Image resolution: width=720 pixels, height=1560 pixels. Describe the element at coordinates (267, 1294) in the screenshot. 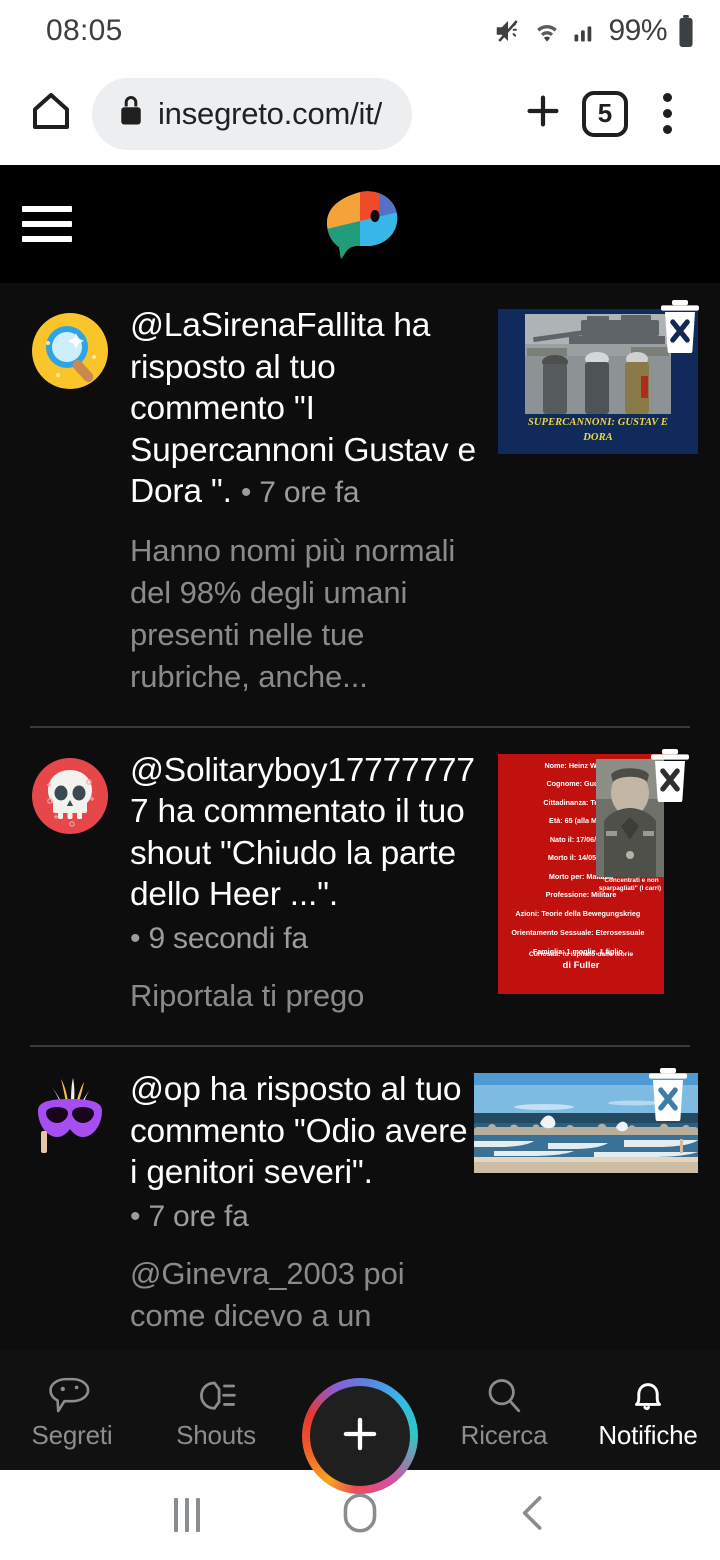

I see `notification-preview: @Ginevra_2003 poi come dicevo a un` at that location.